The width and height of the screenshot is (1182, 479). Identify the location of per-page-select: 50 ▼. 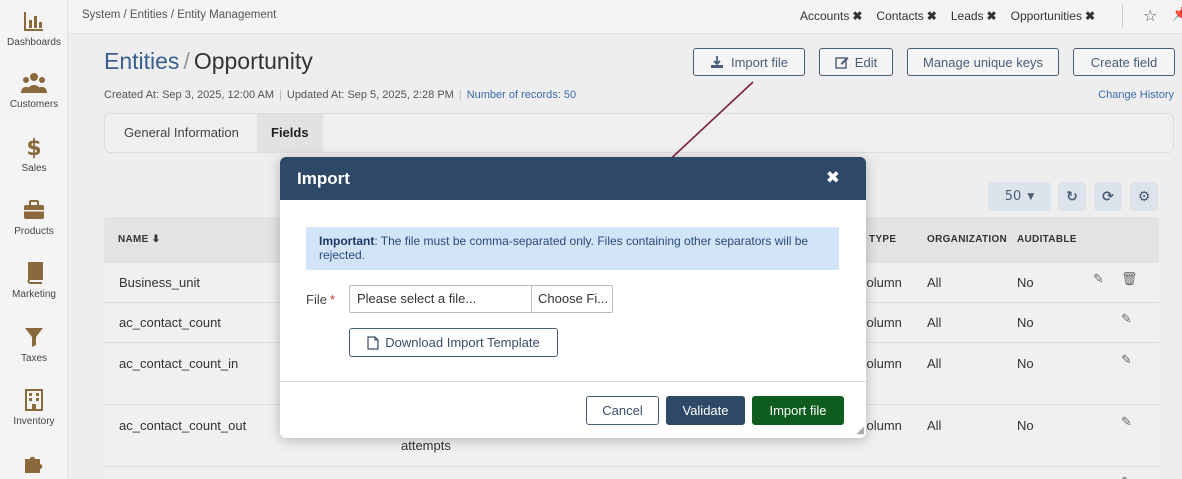
(1019, 196).